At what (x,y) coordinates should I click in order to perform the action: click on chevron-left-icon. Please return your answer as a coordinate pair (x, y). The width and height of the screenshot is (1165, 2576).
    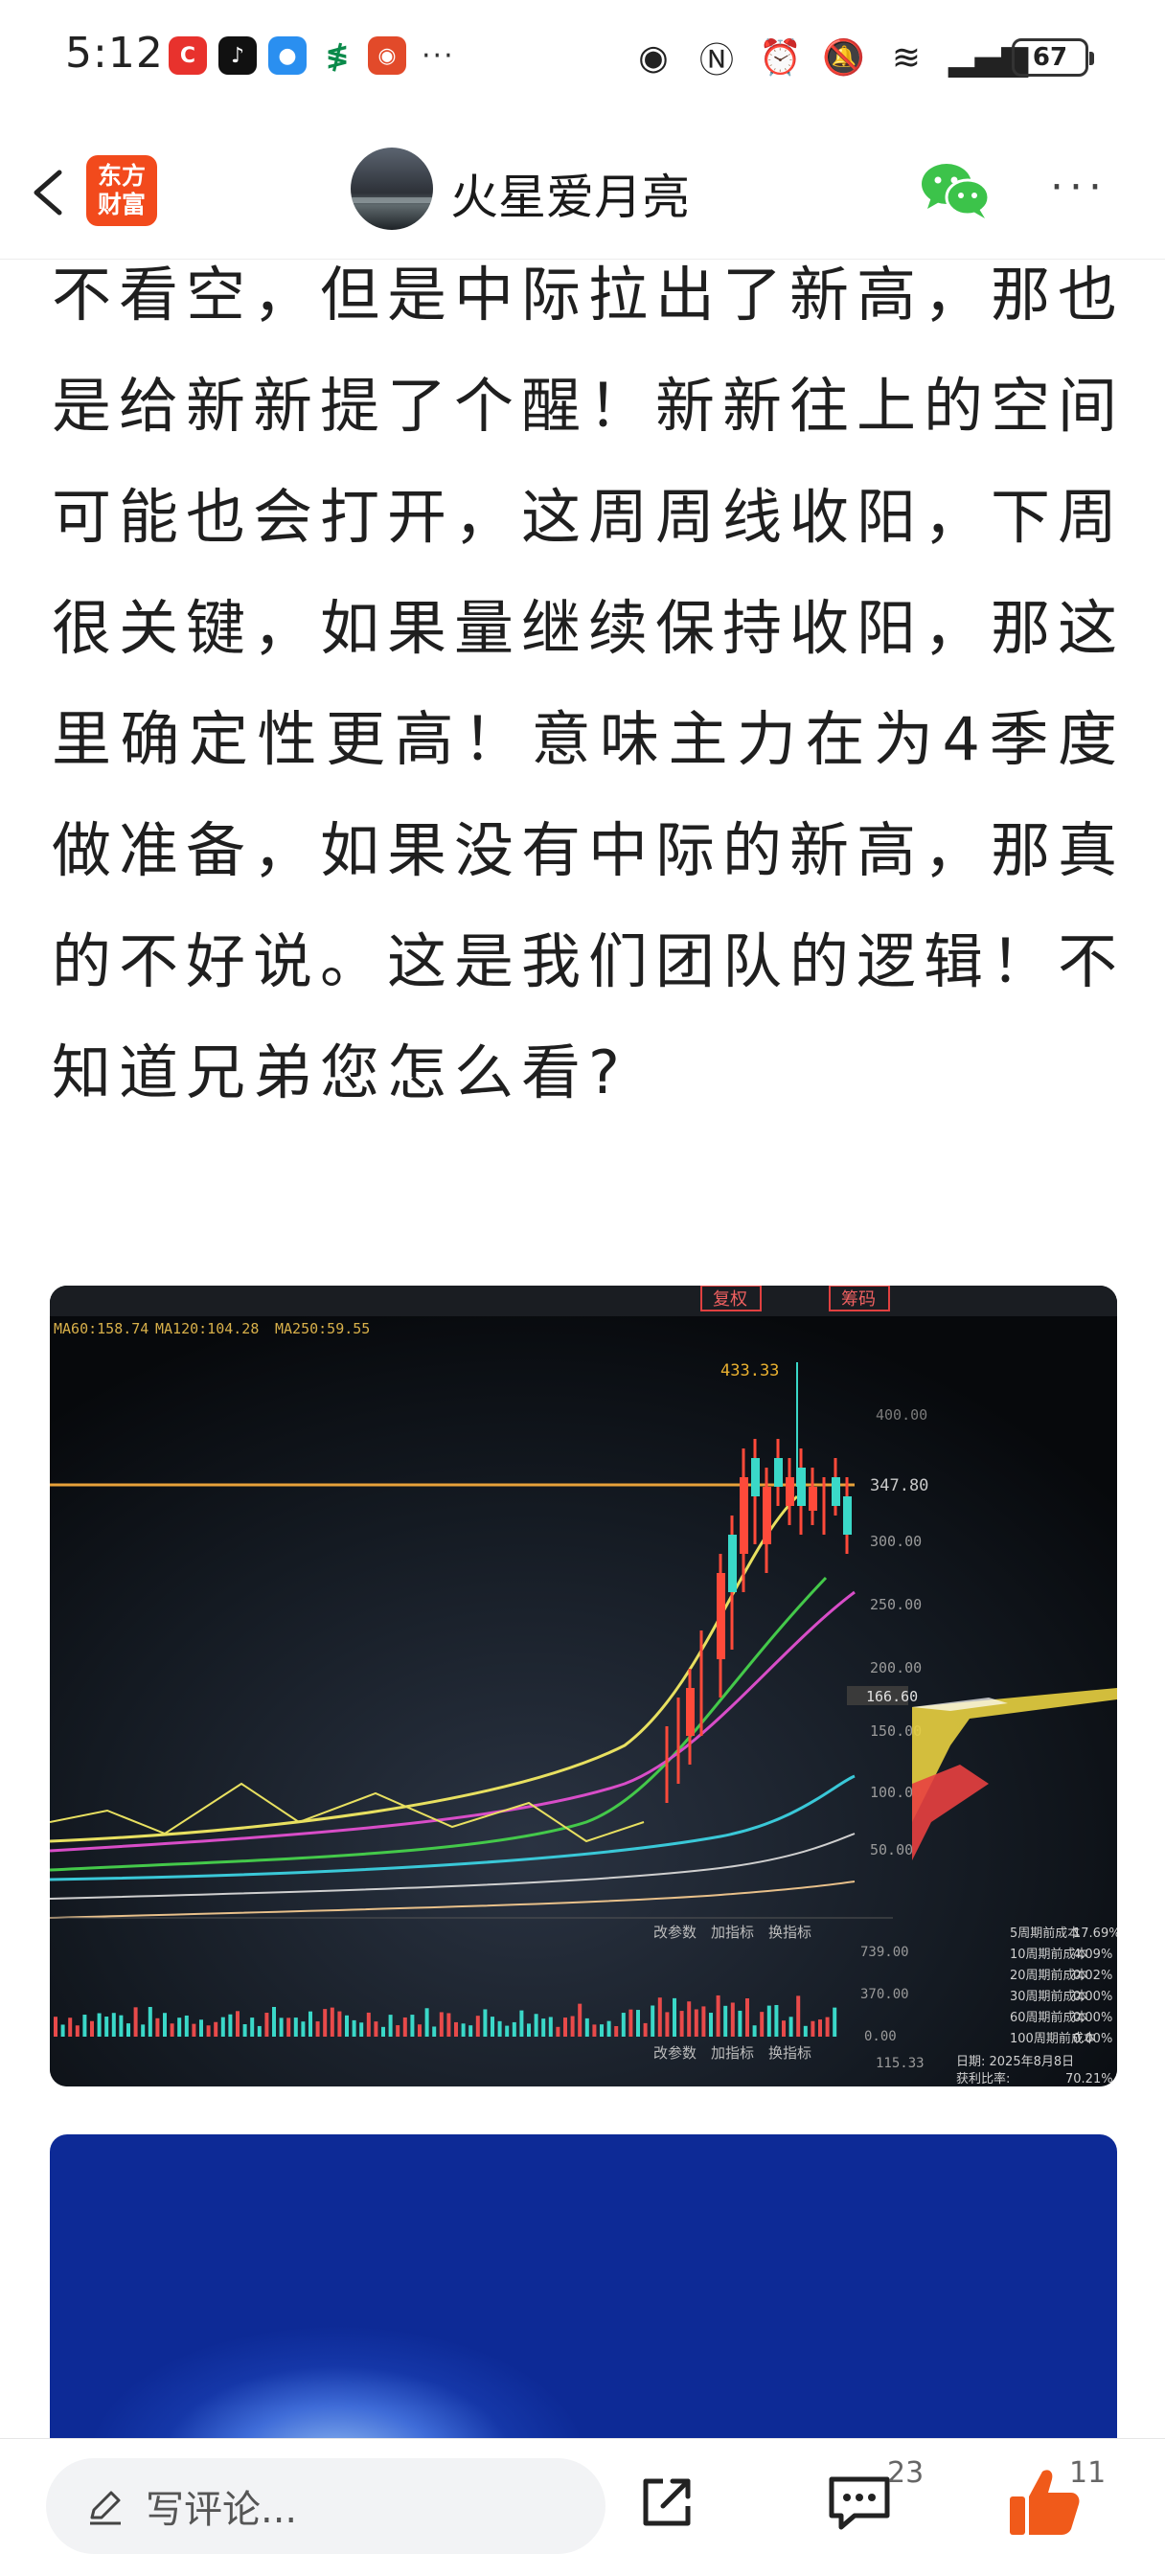
    Looking at the image, I should click on (48, 193).